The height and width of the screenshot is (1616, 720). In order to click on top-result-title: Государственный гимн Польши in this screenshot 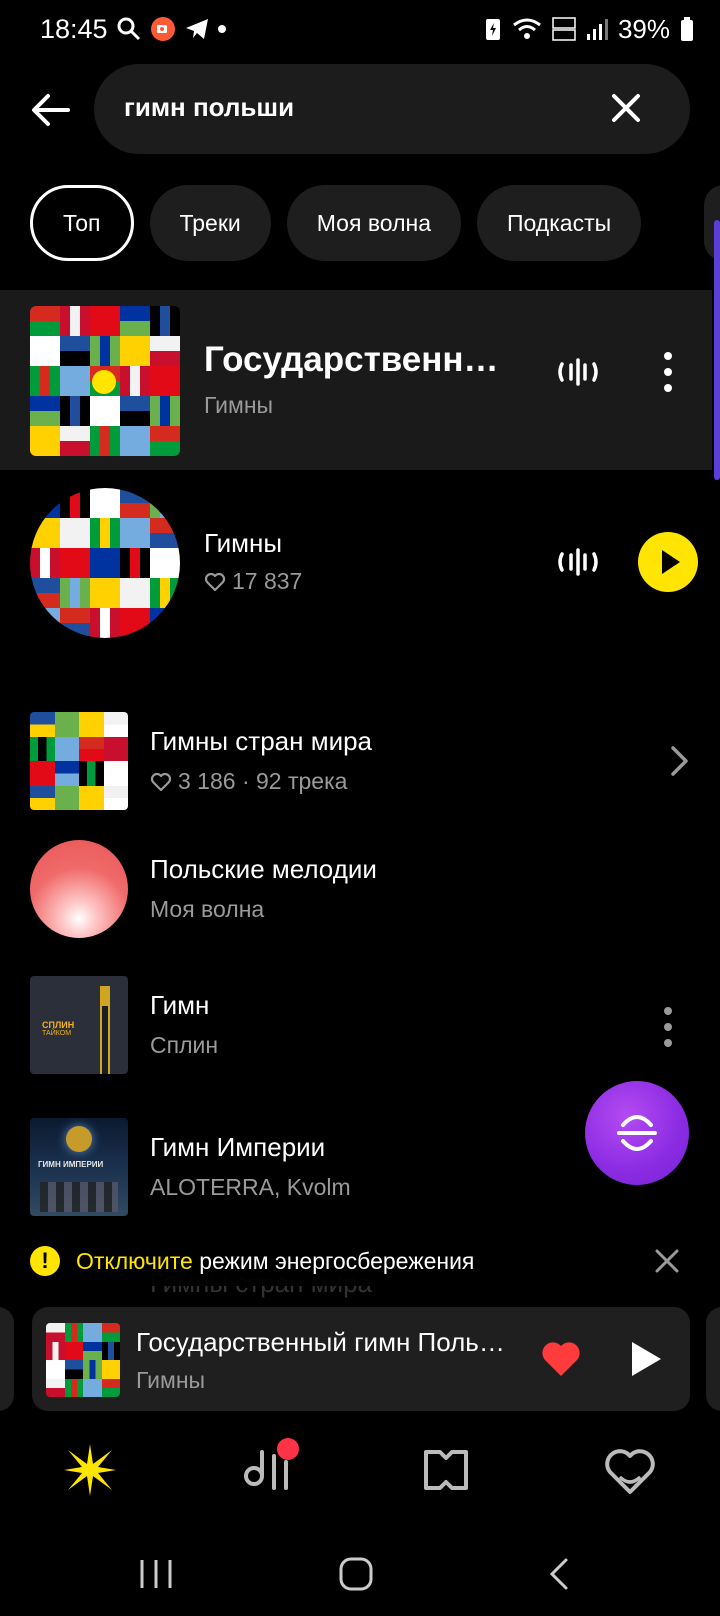, I will do `click(354, 359)`.